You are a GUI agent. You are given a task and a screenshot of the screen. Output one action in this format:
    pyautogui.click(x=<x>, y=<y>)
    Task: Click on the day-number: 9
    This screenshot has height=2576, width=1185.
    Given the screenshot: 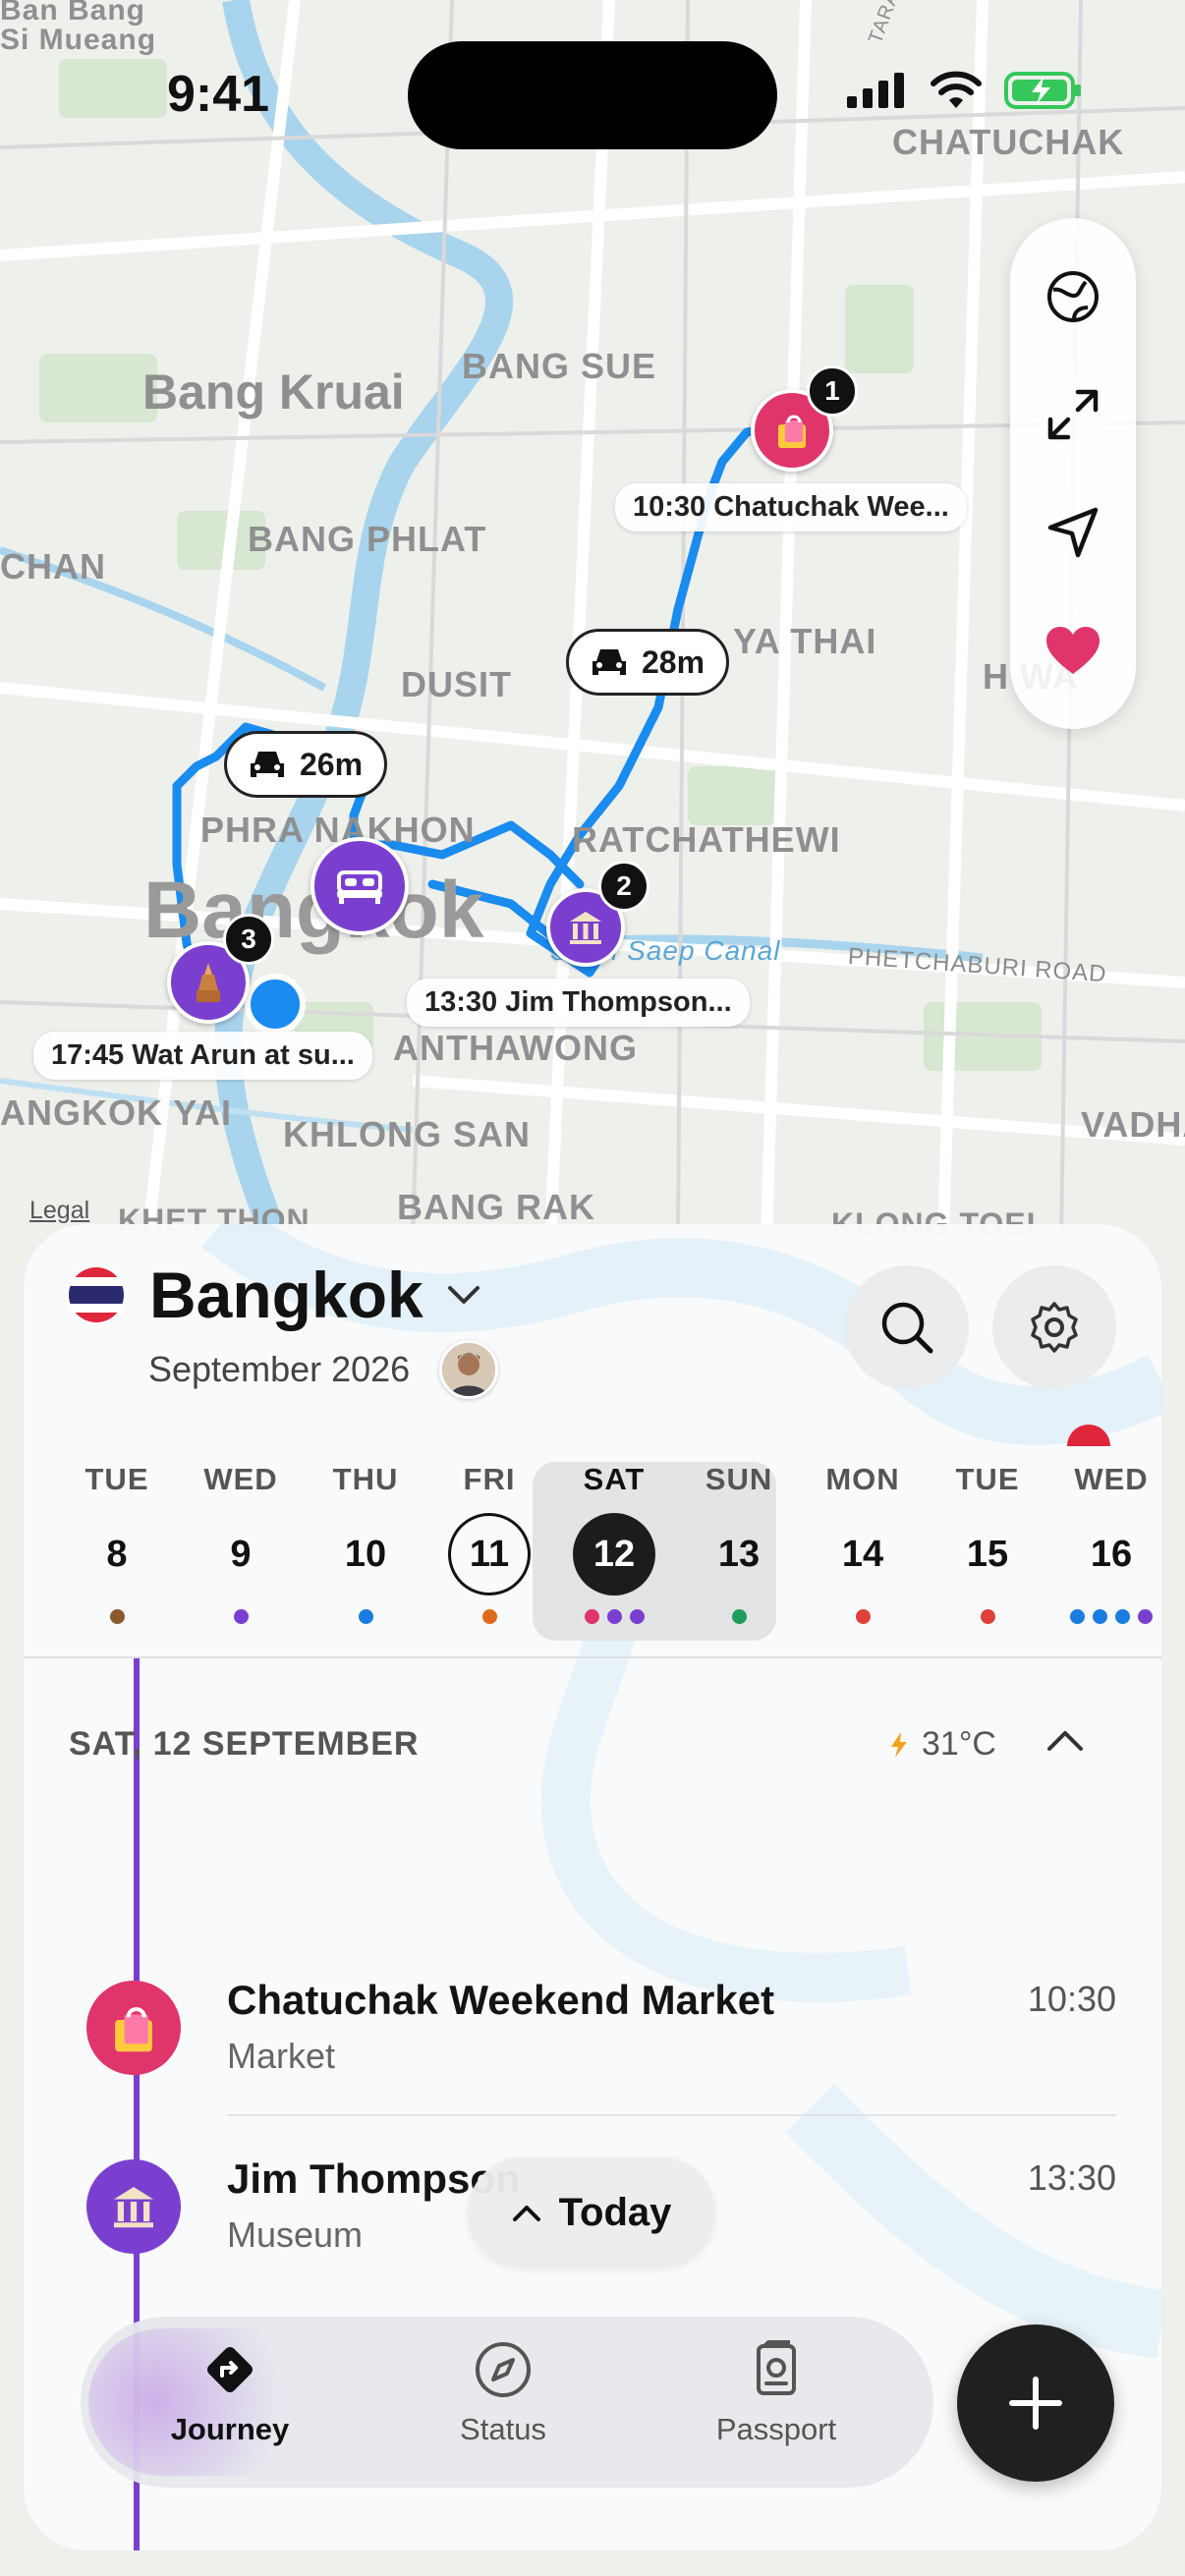 What is the action you would take?
    pyautogui.click(x=241, y=1554)
    